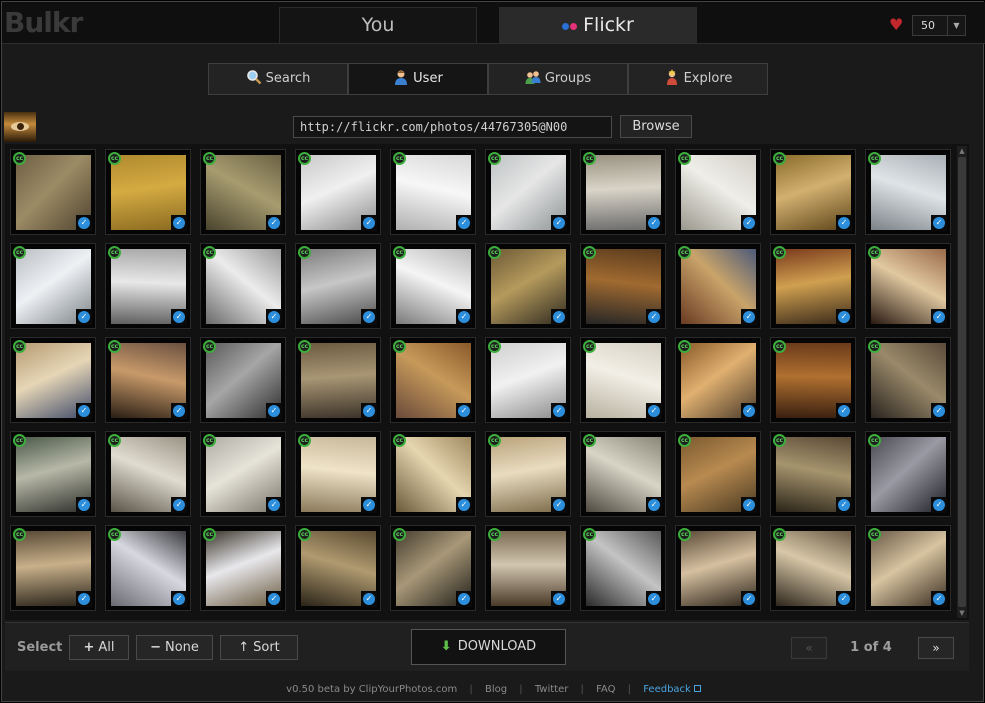  What do you see at coordinates (939, 25) in the screenshot?
I see `per-page-select: 50 ▼` at bounding box center [939, 25].